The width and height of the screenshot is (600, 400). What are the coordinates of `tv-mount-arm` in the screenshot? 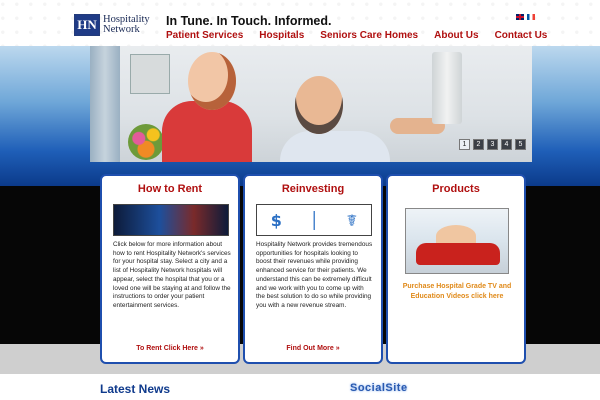 It's located at (447, 88).